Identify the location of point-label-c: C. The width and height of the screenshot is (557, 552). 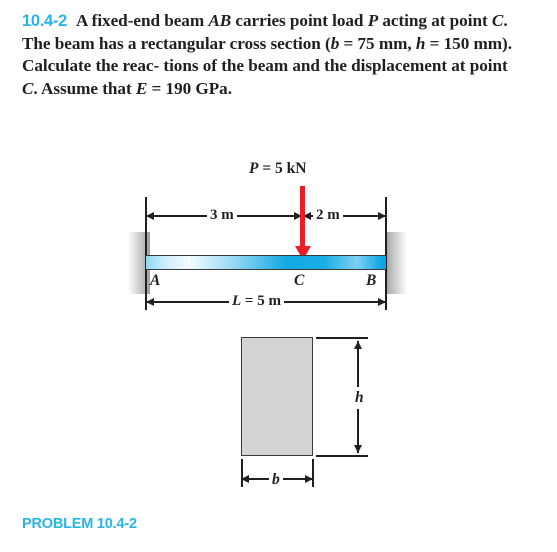
(299, 280).